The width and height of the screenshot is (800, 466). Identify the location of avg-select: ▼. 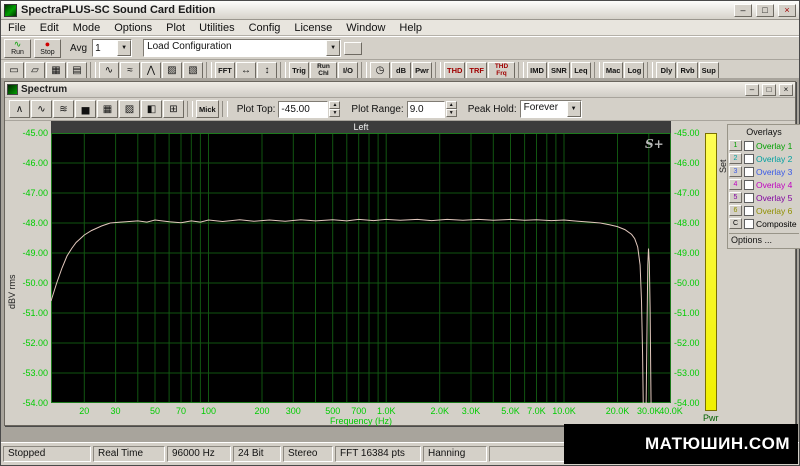
(112, 48).